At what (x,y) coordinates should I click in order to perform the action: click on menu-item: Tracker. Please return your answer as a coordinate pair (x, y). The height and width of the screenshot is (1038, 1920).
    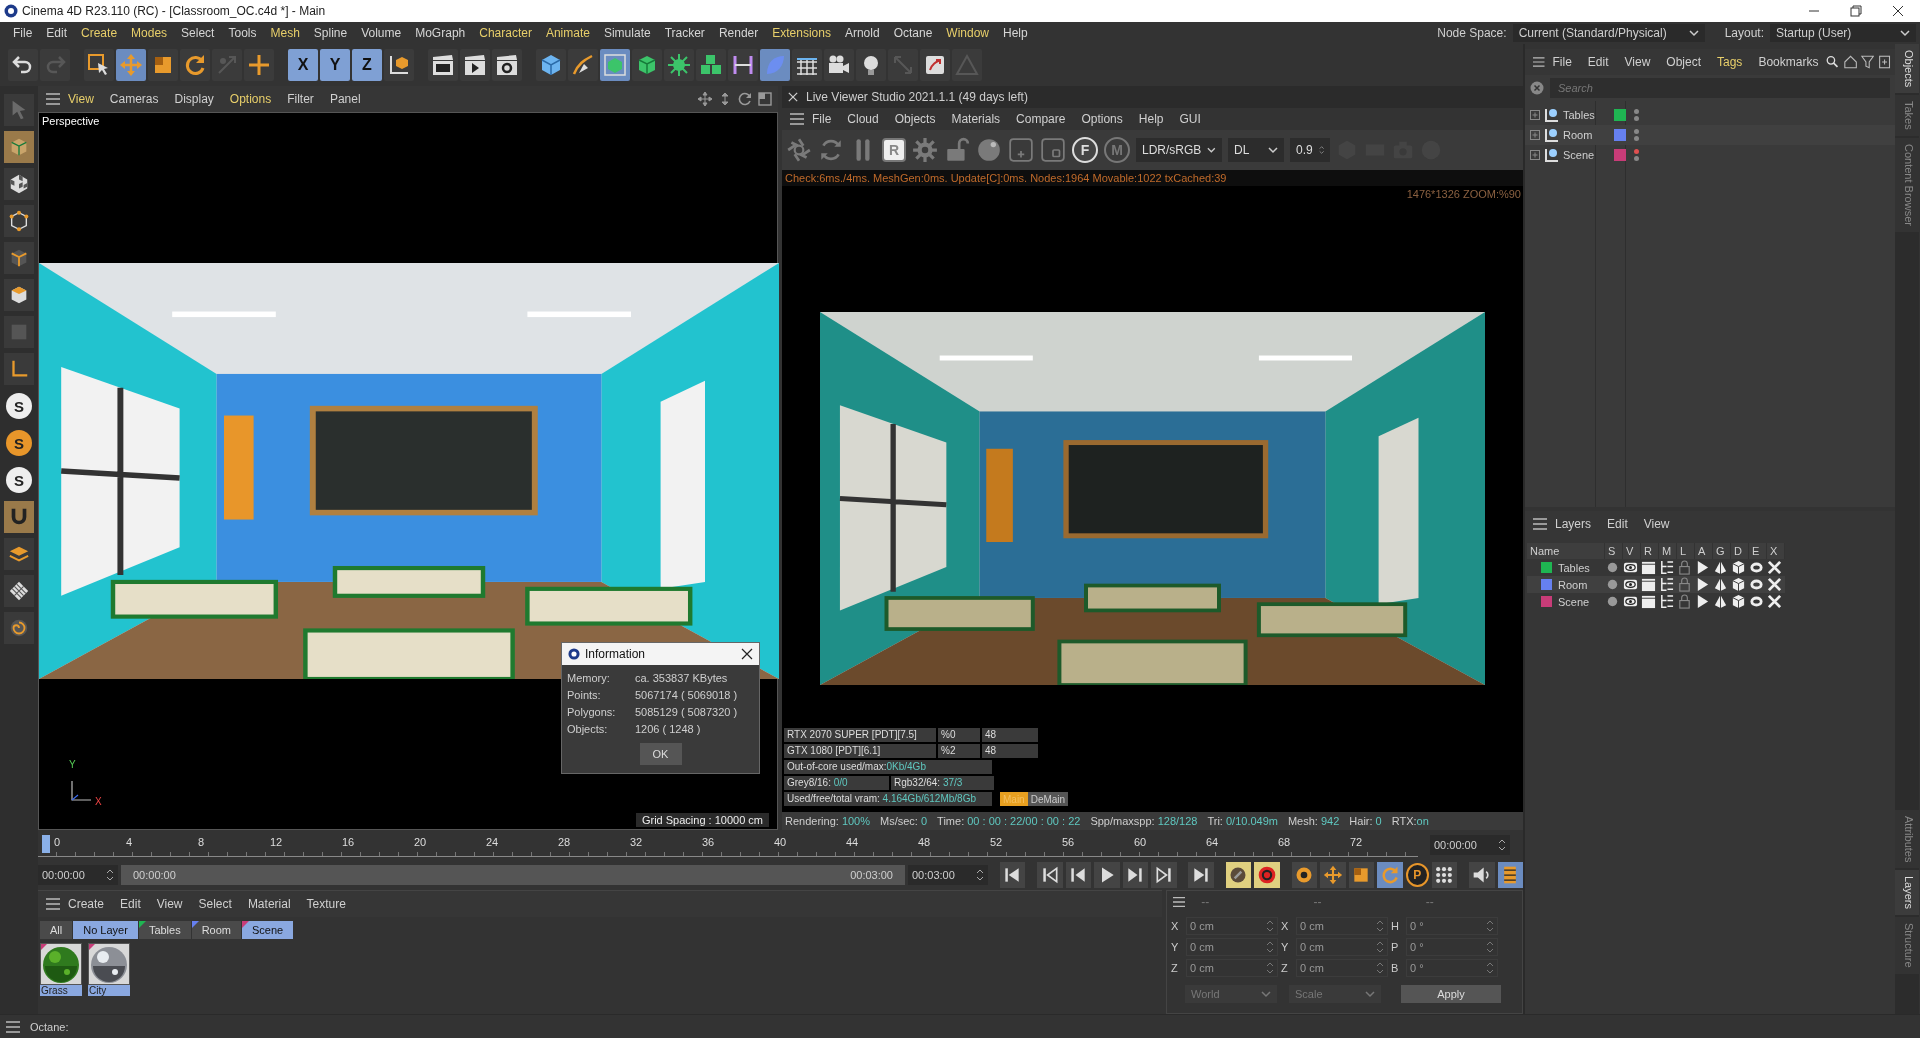
    Looking at the image, I should click on (684, 33).